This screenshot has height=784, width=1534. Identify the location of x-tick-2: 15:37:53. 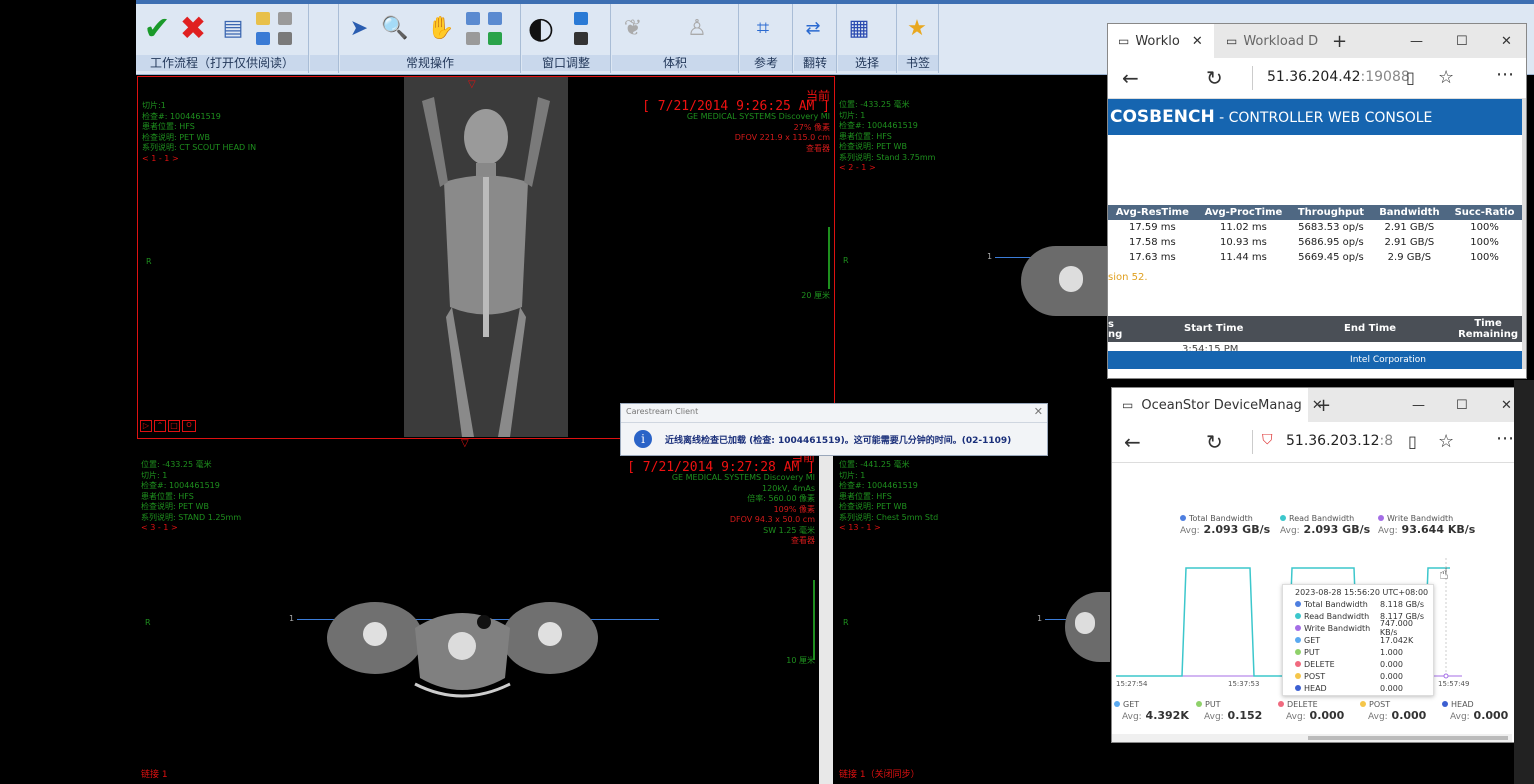
(1244, 684).